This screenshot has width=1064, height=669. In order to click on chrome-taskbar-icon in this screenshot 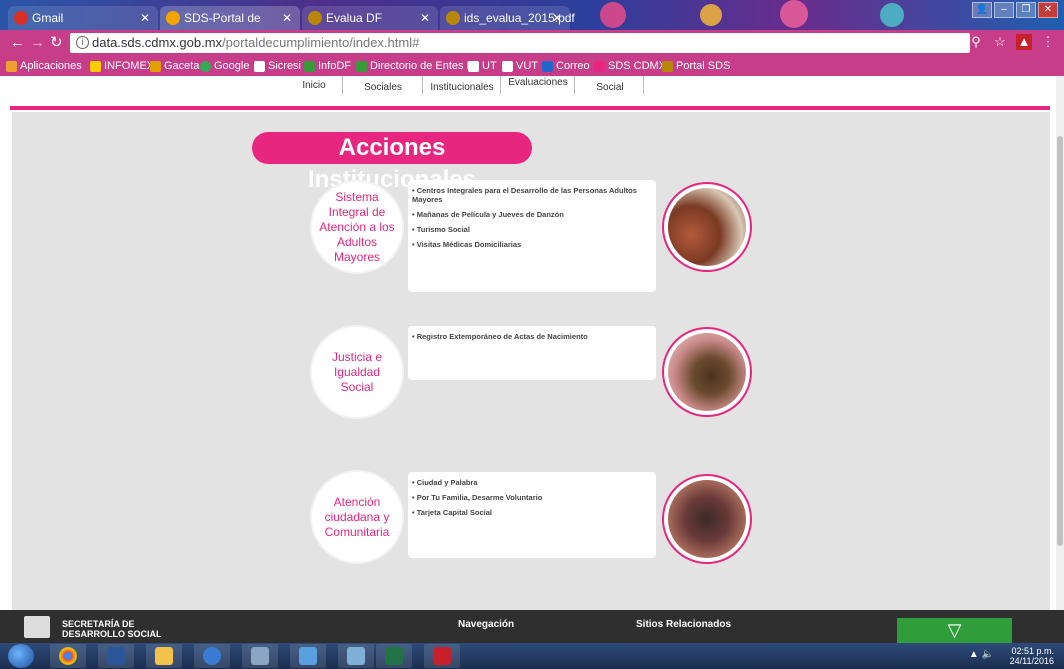, I will do `click(68, 656)`.